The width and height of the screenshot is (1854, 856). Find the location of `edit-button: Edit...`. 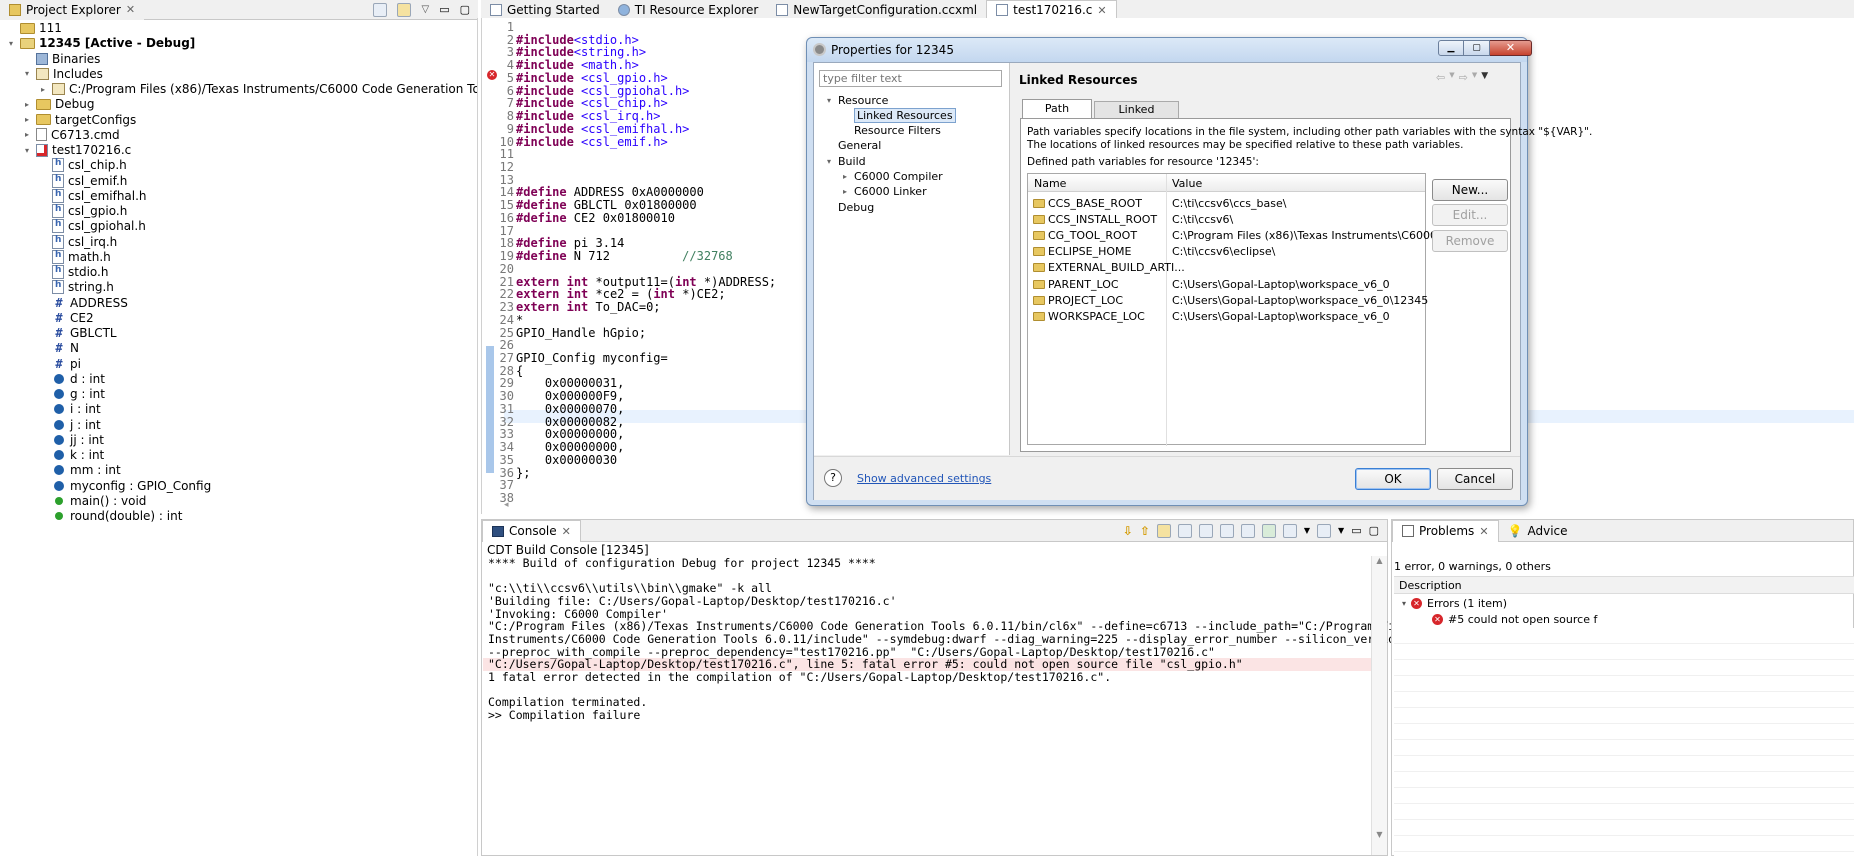

edit-button: Edit... is located at coordinates (1470, 215).